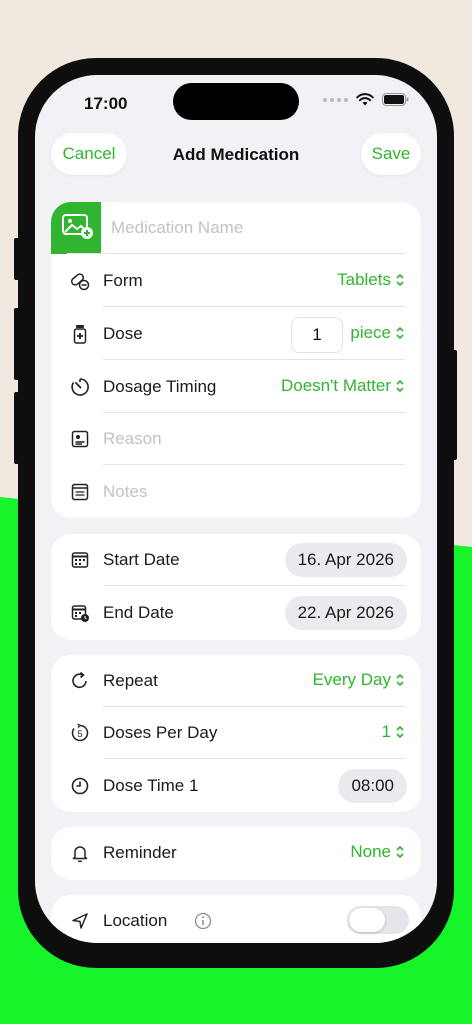 The image size is (472, 1024). I want to click on reminder-row: Reminder None, so click(236, 853).